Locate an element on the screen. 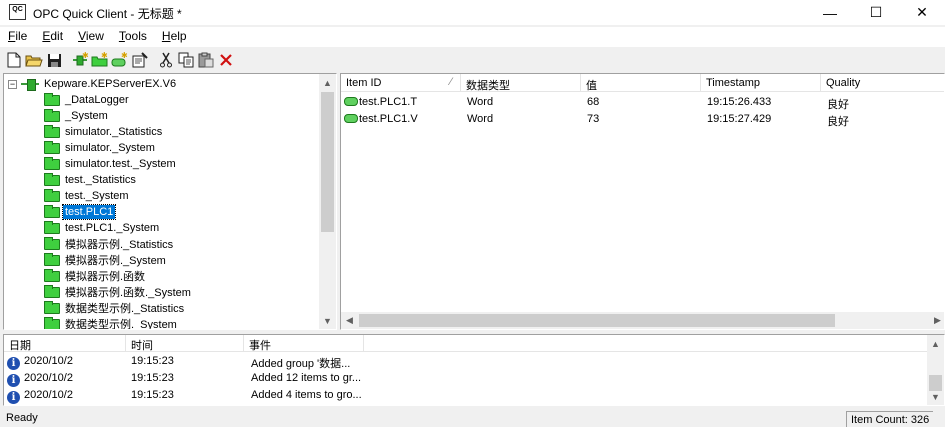 The height and width of the screenshot is (427, 945). new-item-icon: ✱ is located at coordinates (120, 60).